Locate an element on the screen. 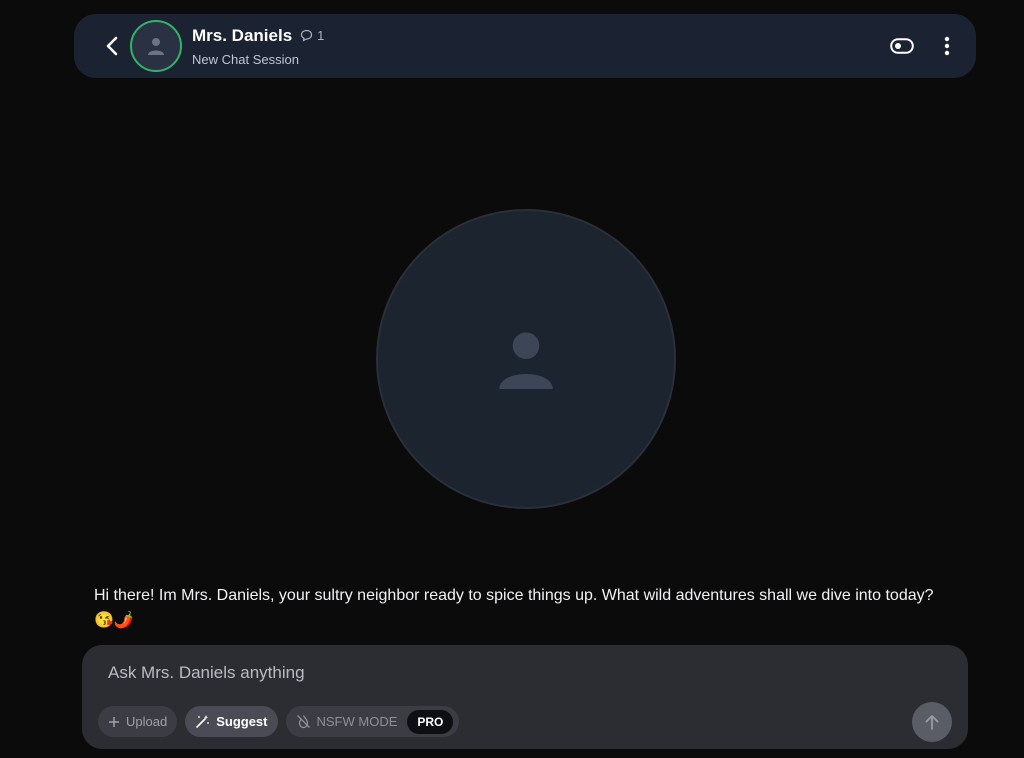  magic-wand-icon is located at coordinates (203, 721).